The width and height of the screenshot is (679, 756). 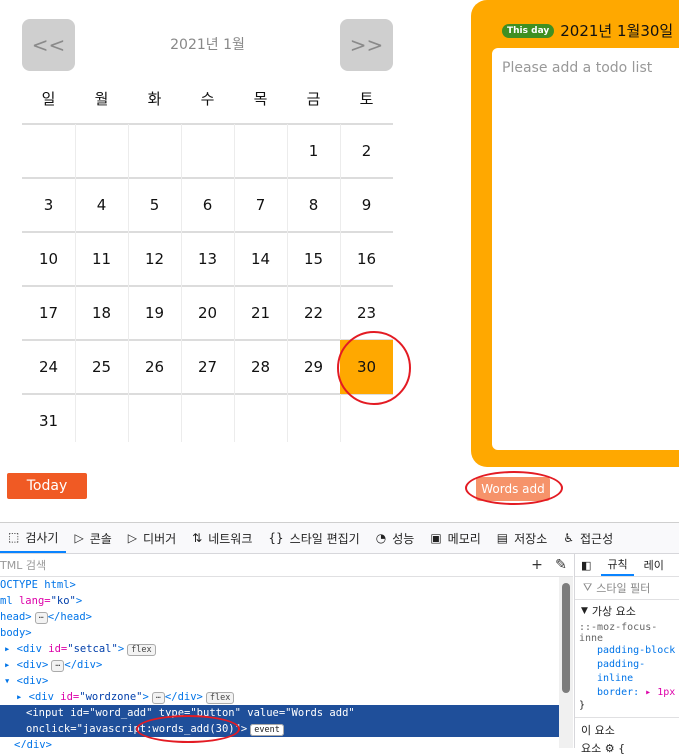 What do you see at coordinates (627, 727) in the screenshot?
I see `this-element-header: 이 요소` at bounding box center [627, 727].